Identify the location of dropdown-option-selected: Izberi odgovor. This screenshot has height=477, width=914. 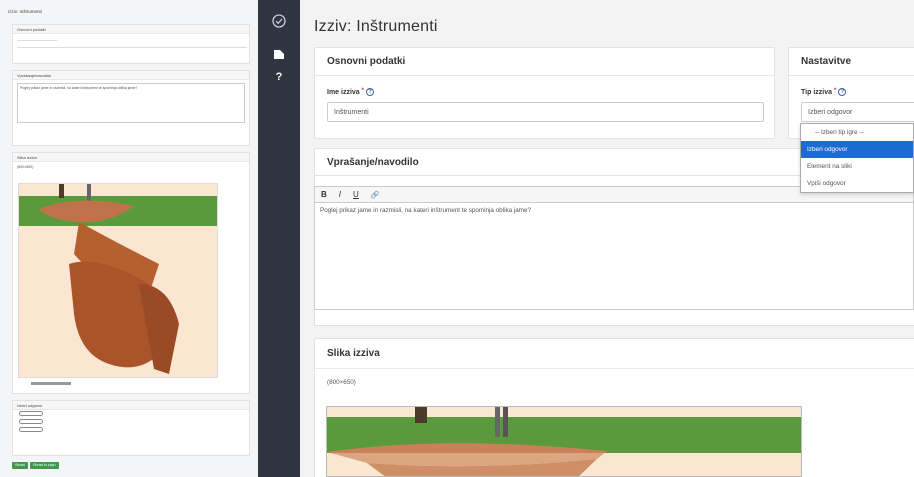
(857, 149).